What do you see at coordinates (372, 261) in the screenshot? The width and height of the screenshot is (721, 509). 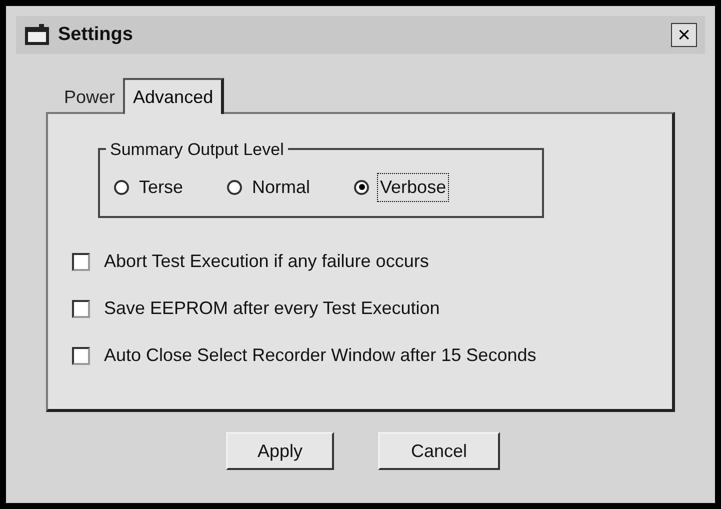 I see `checkbox-option: Abort Test Execution if any failure occurs` at bounding box center [372, 261].